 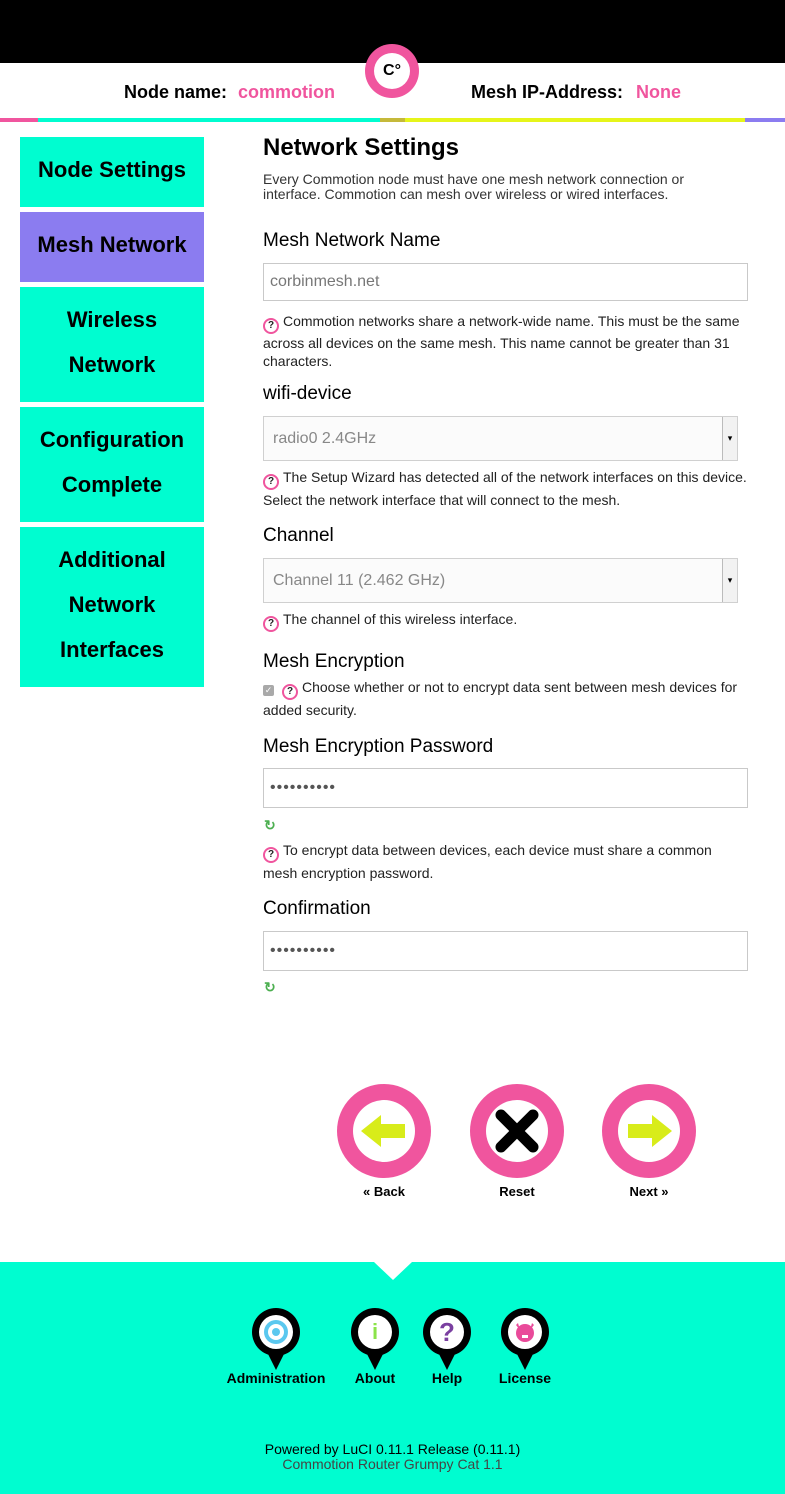 What do you see at coordinates (392, 1449) in the screenshot?
I see `powered-by-text: Powered by LuCI 0.11.1 Release (0.11.1)` at bounding box center [392, 1449].